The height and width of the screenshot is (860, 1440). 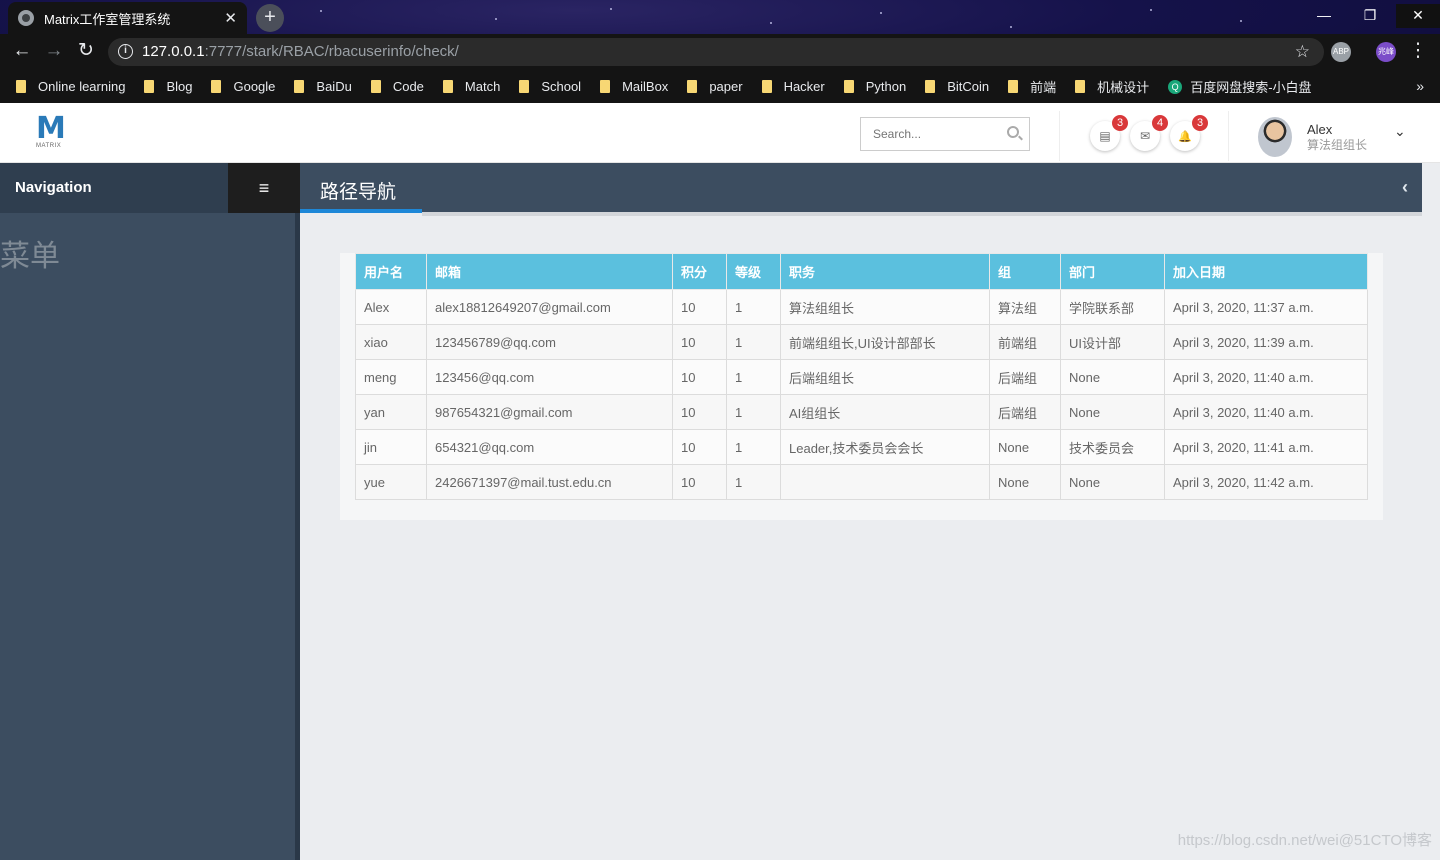 I want to click on search-input, so click(x=926, y=134).